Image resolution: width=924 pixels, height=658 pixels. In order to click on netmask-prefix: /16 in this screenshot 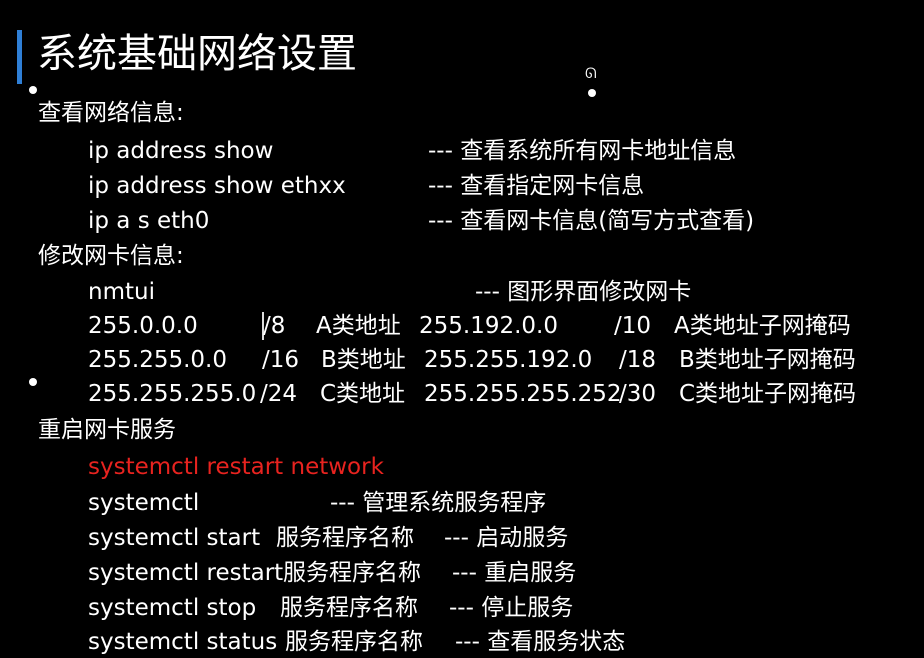, I will do `click(281, 360)`.